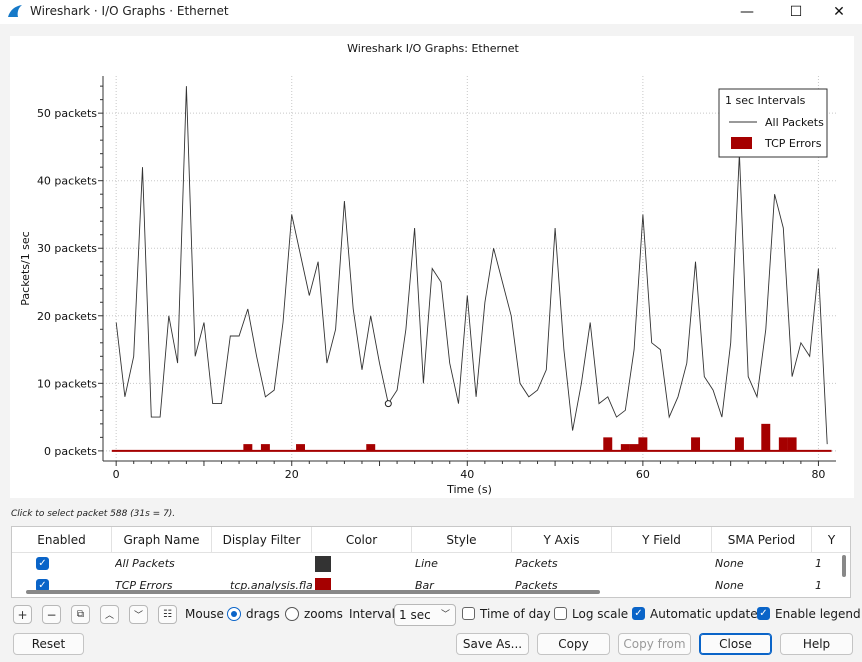 The image size is (862, 662). I want to click on minimize-button: —, so click(747, 12).